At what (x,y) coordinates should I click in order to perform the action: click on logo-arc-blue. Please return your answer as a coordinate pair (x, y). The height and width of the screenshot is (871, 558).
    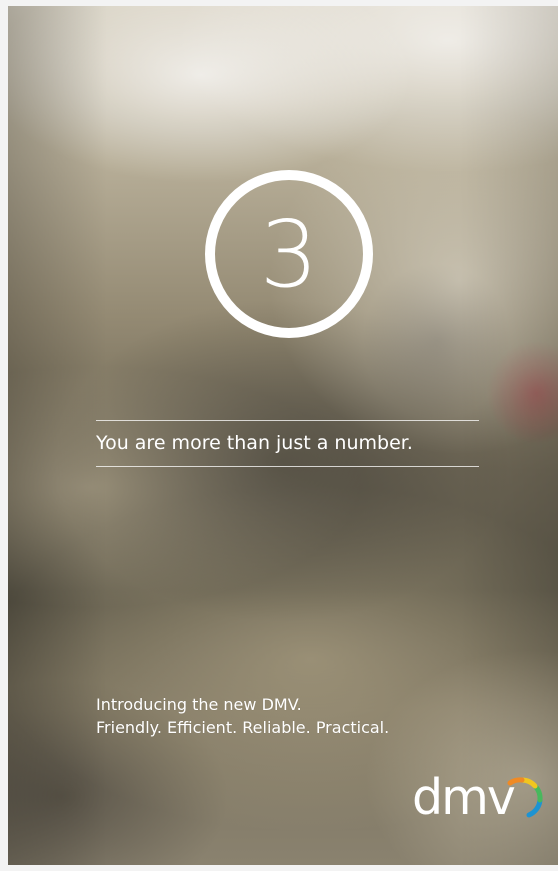
    Looking at the image, I should click on (534, 807).